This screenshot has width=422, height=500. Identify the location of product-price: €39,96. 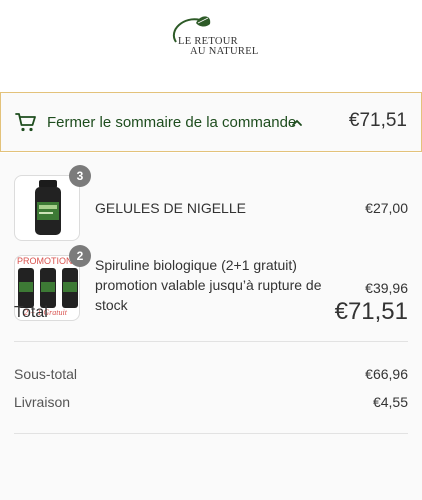
(386, 288).